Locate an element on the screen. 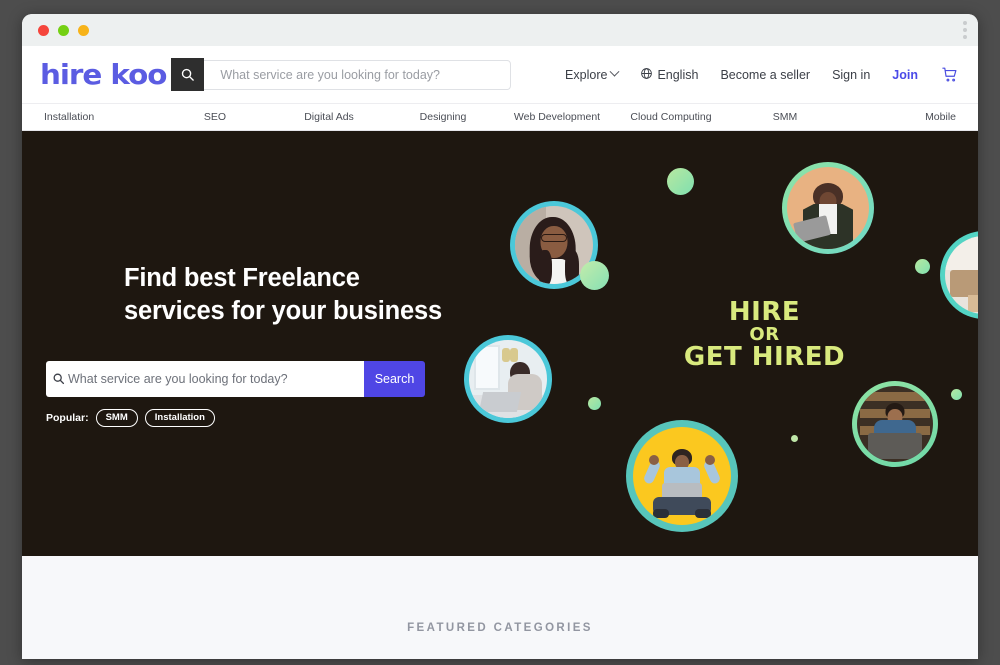  popular-tag-smm: SMM is located at coordinates (116, 418).